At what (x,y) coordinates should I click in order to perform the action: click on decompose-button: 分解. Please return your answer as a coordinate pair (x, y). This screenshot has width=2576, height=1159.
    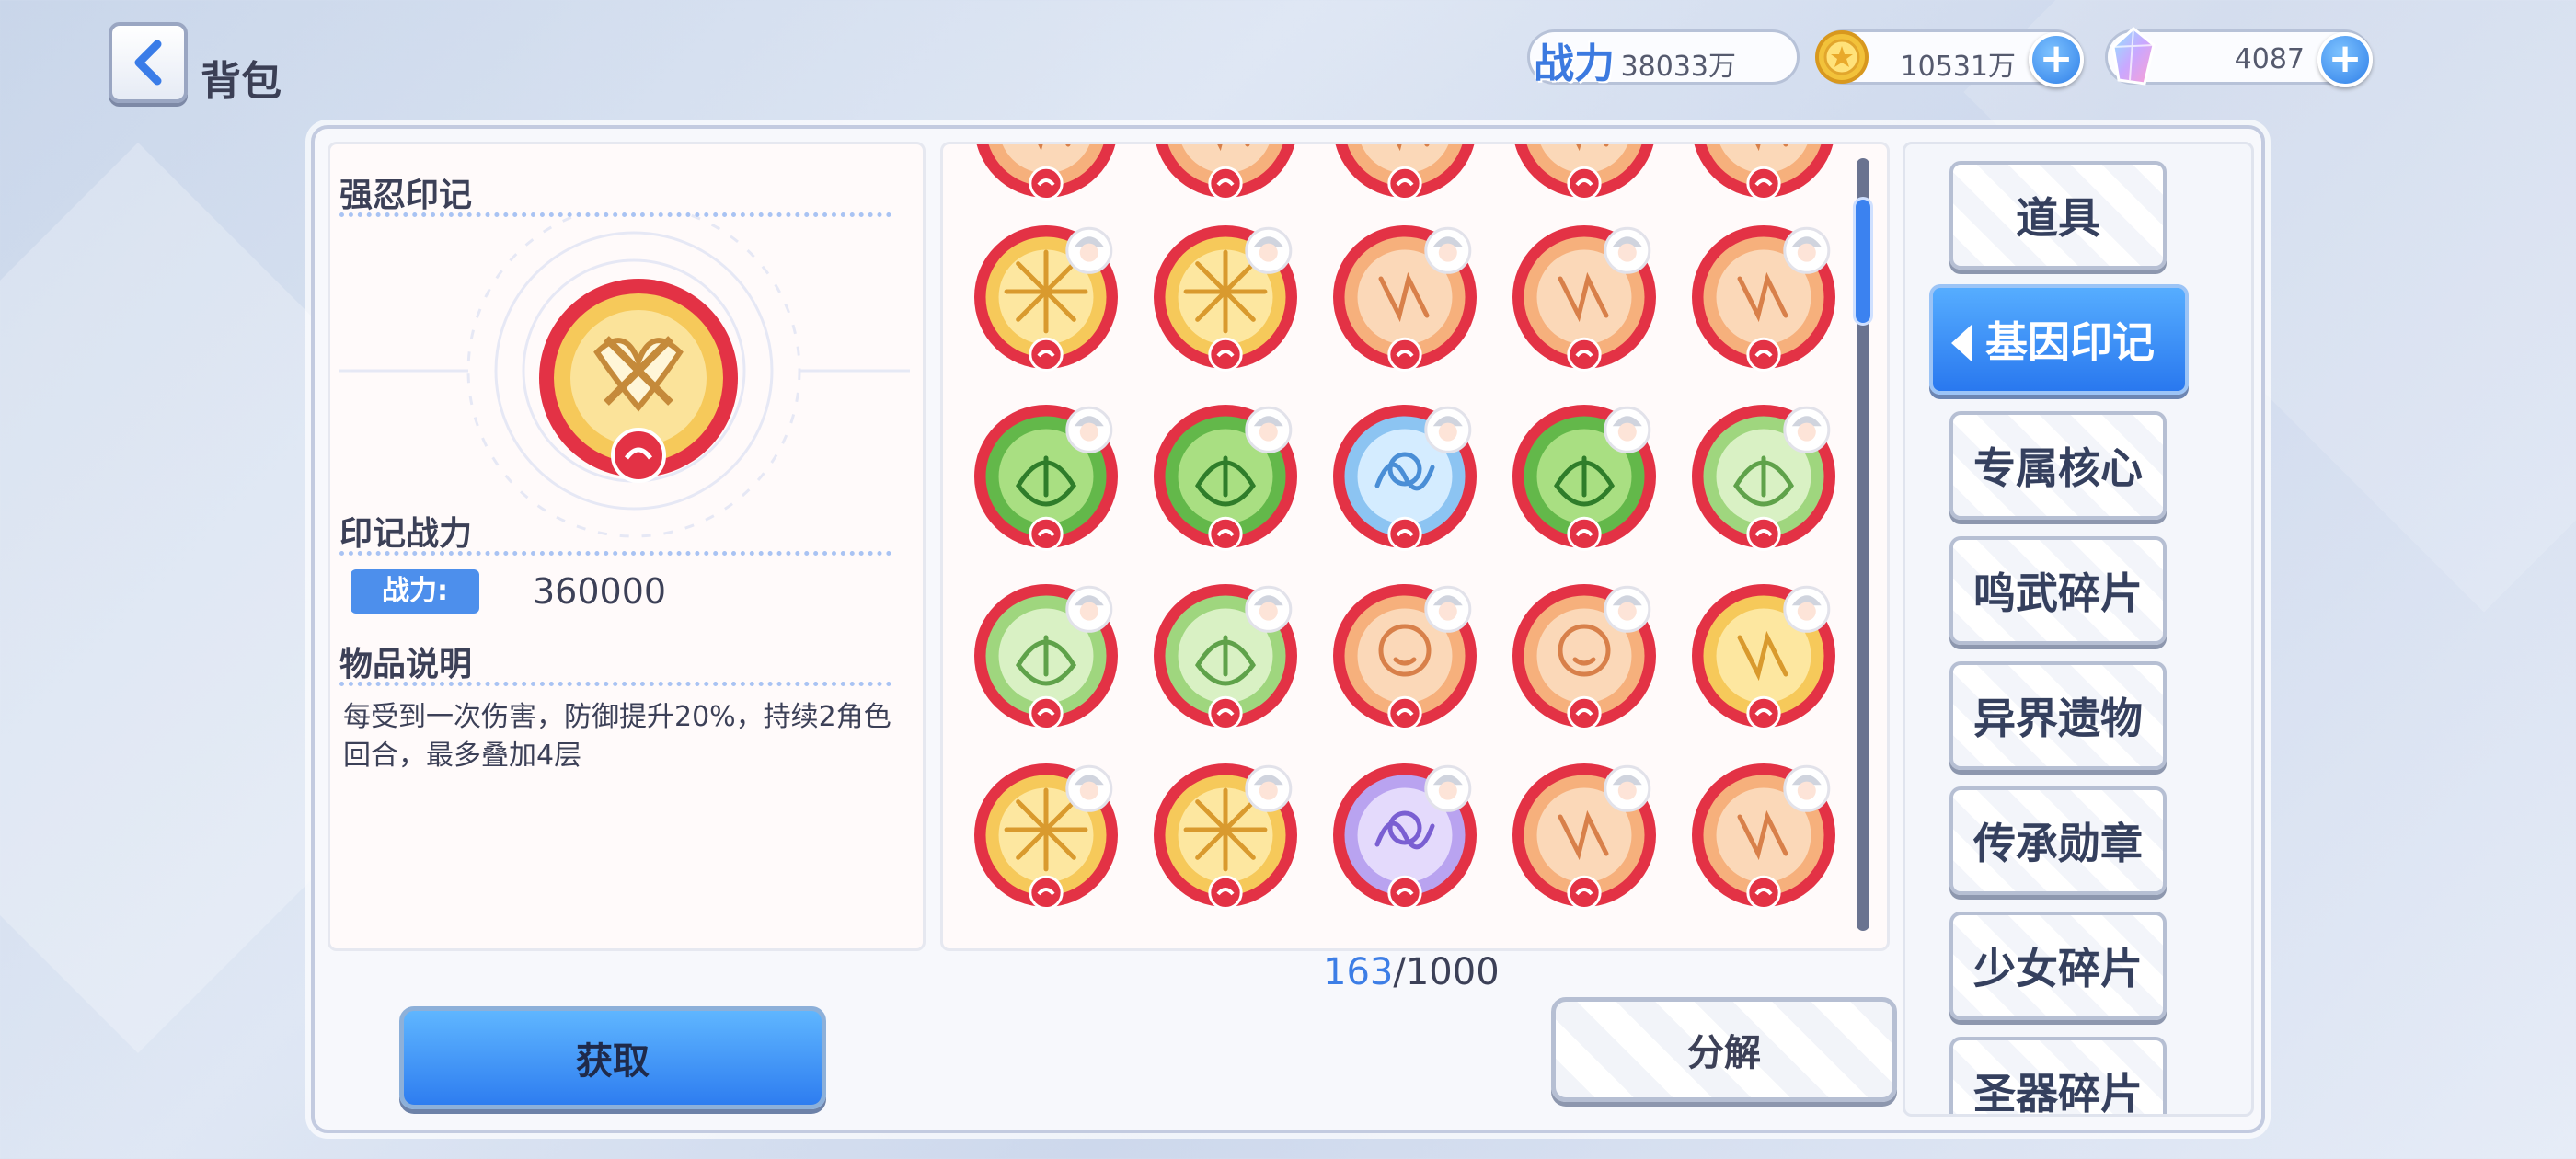
    Looking at the image, I should click on (1724, 1049).